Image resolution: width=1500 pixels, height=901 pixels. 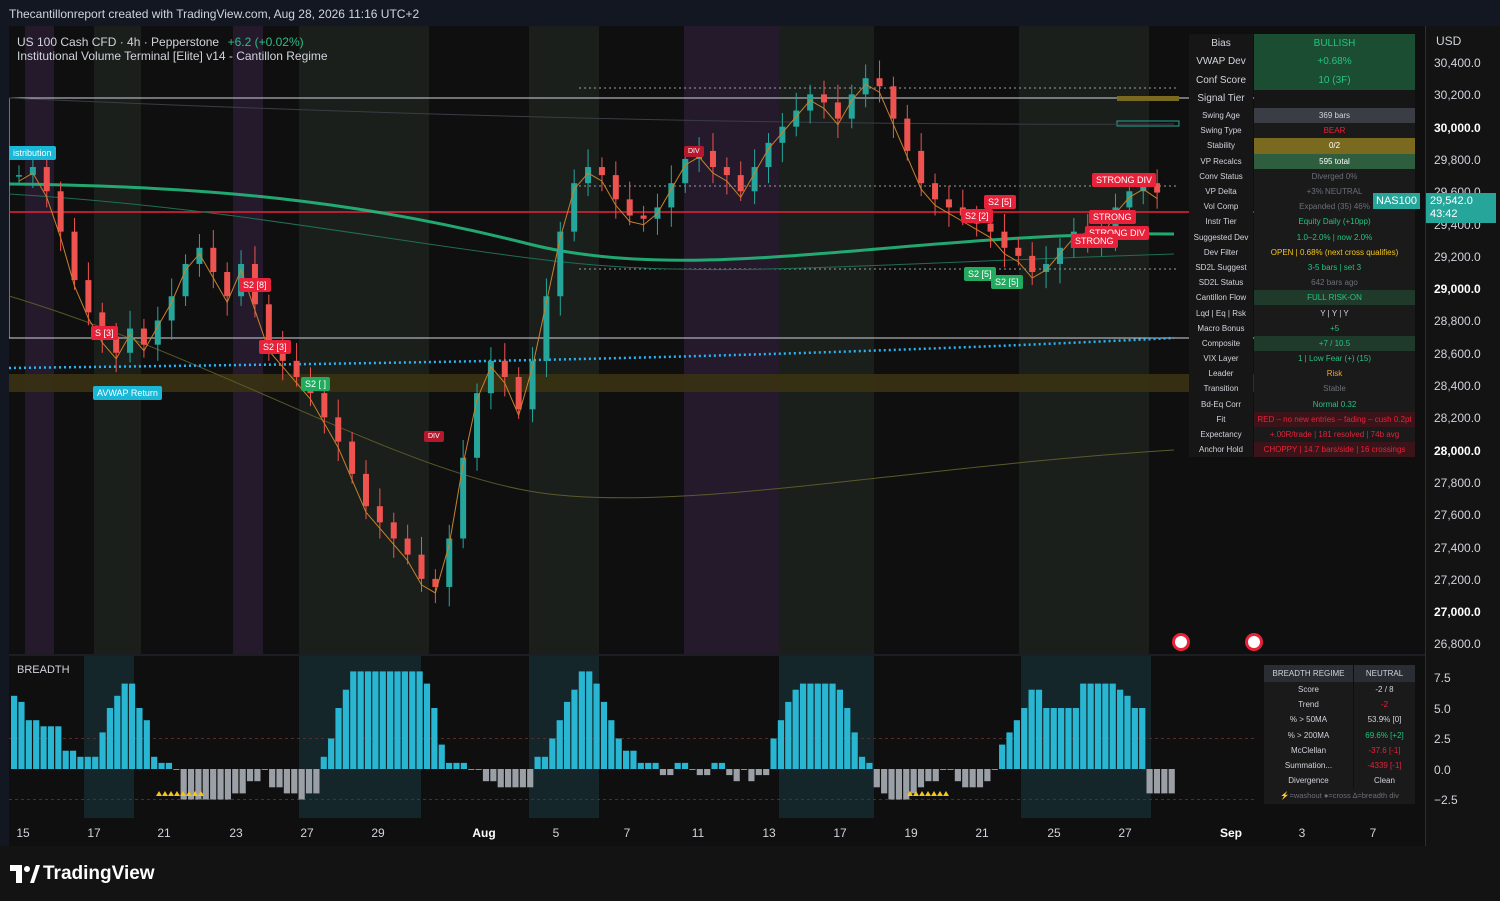 What do you see at coordinates (1396, 201) in the screenshot?
I see `symbol-price-tag: NAS100` at bounding box center [1396, 201].